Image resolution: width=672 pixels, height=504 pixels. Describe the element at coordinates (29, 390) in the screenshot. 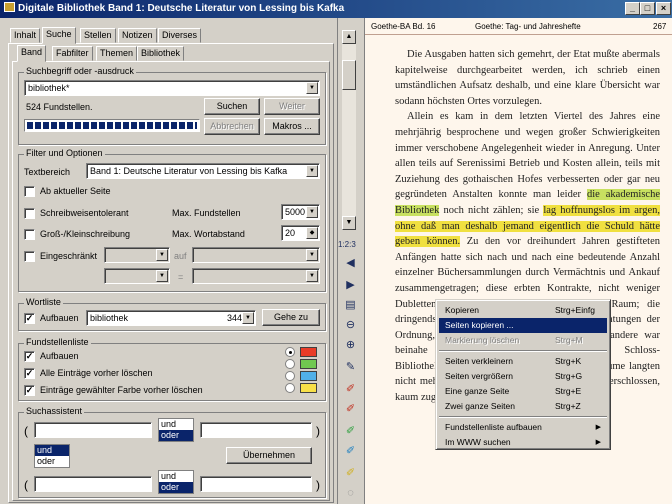

I see `clear-color-checkbox: ✓` at that location.